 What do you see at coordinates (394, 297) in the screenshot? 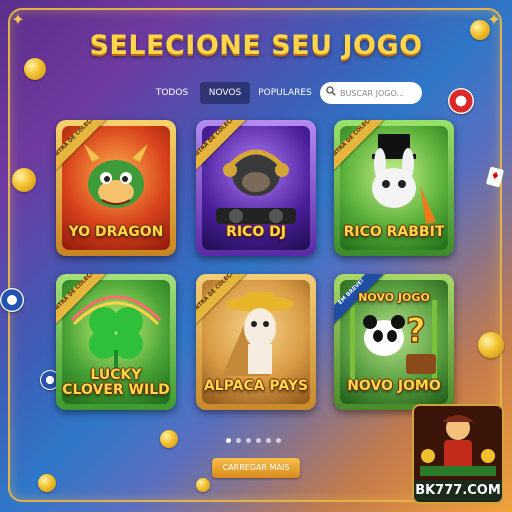
I see `game-header: NOVO JOGO` at bounding box center [394, 297].